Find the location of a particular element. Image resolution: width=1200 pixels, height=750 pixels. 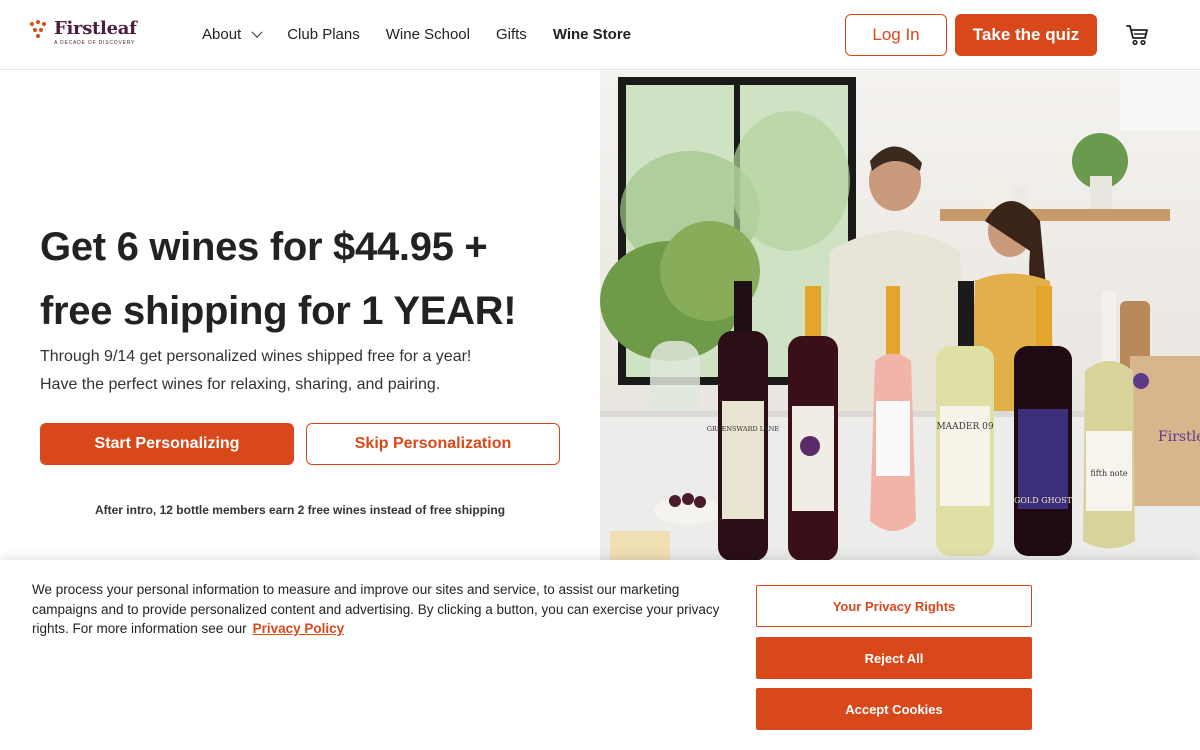

nav-wine-store: Wine Store is located at coordinates (592, 34).